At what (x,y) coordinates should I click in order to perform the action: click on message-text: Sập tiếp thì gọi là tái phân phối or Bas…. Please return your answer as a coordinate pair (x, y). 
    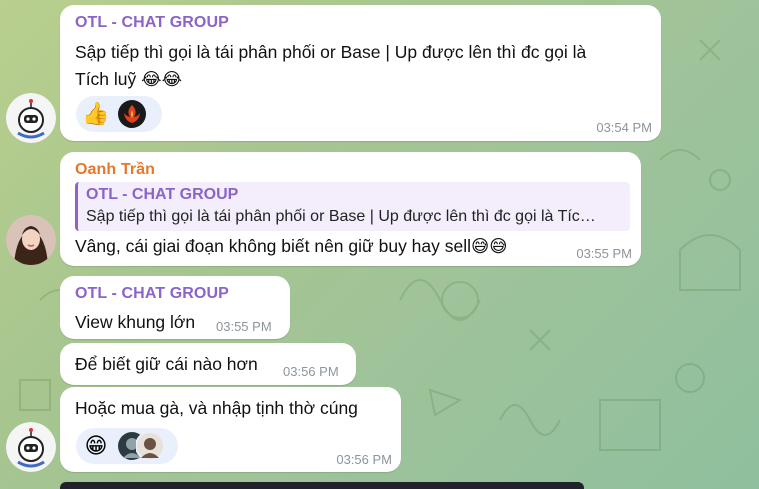
    Looking at the image, I should click on (331, 52).